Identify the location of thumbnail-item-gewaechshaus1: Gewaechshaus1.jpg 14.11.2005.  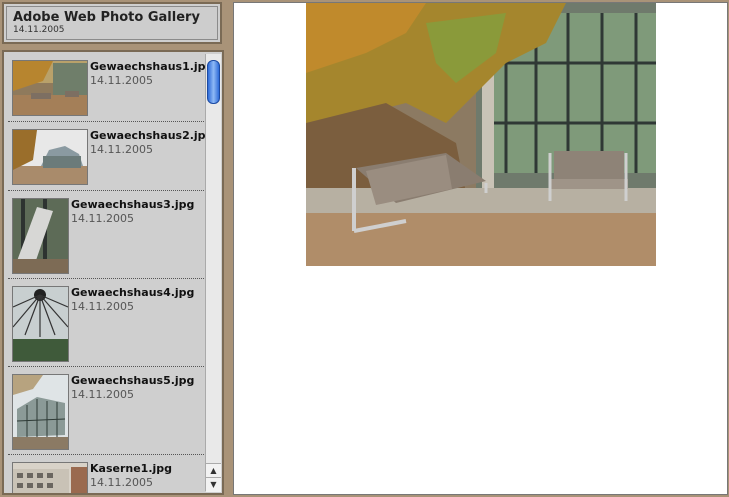
(107, 87).